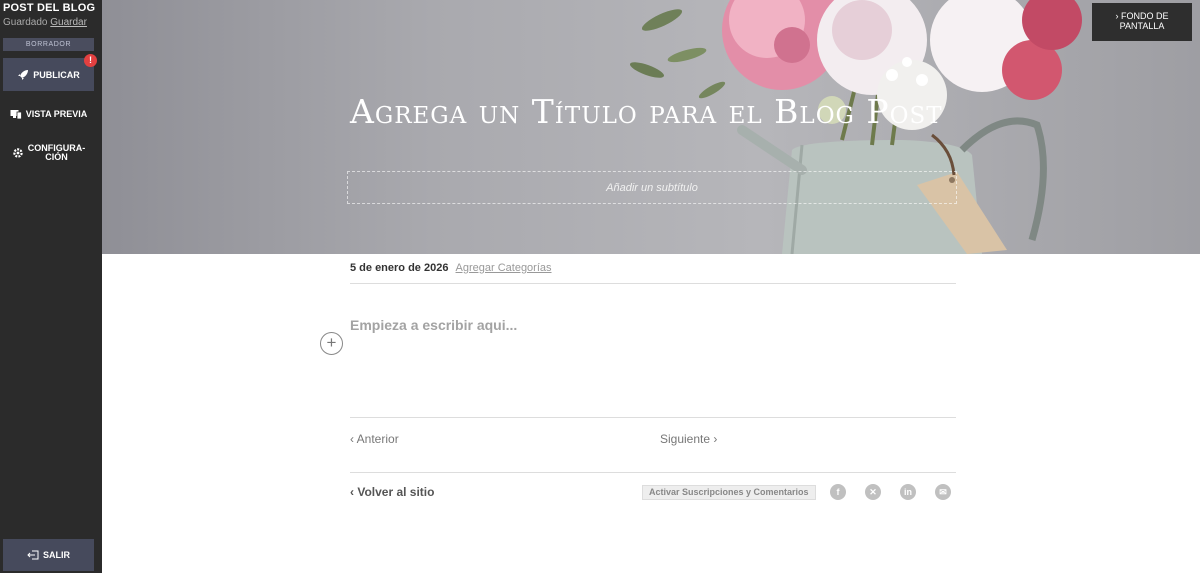 This screenshot has height=573, width=1200. What do you see at coordinates (23, 74) in the screenshot?
I see `rocket-icon` at bounding box center [23, 74].